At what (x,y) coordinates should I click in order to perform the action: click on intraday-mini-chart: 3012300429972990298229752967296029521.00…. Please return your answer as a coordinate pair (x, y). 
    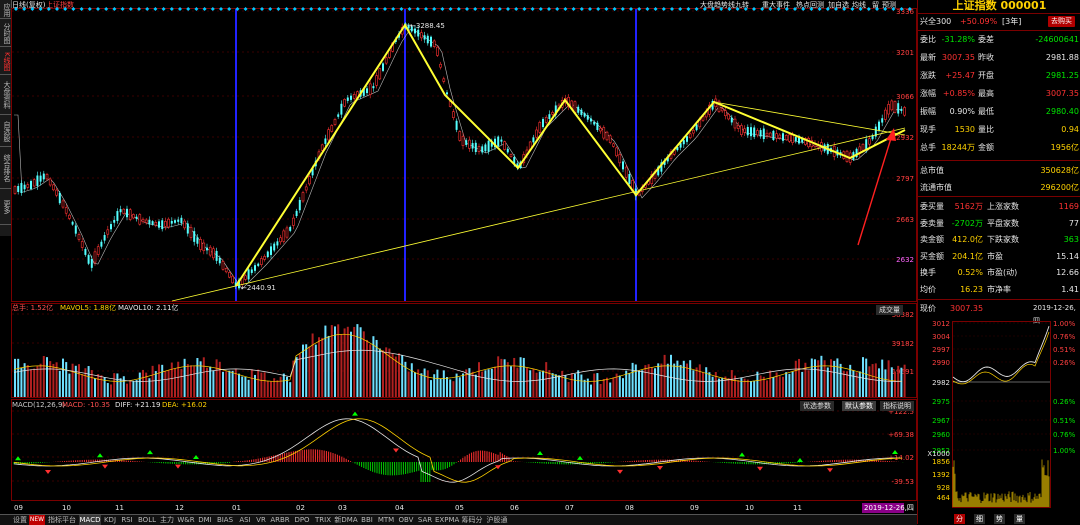
    Looking at the image, I should click on (999, 415).